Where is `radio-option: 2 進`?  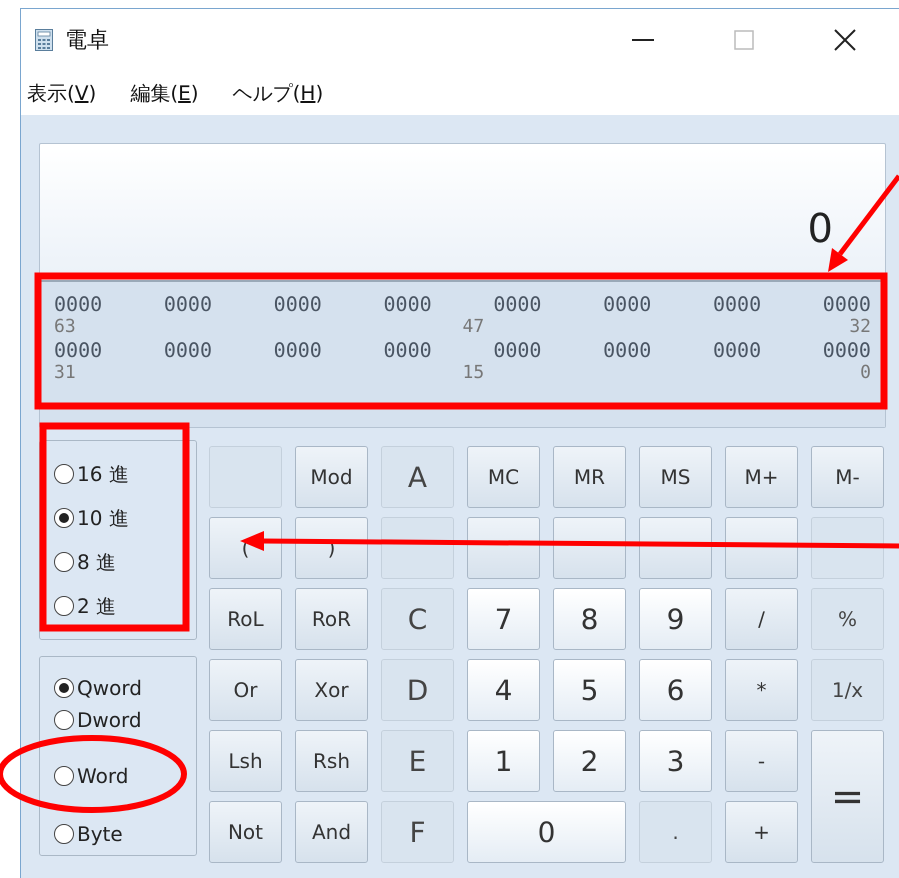
radio-option: 2 進 is located at coordinates (125, 606).